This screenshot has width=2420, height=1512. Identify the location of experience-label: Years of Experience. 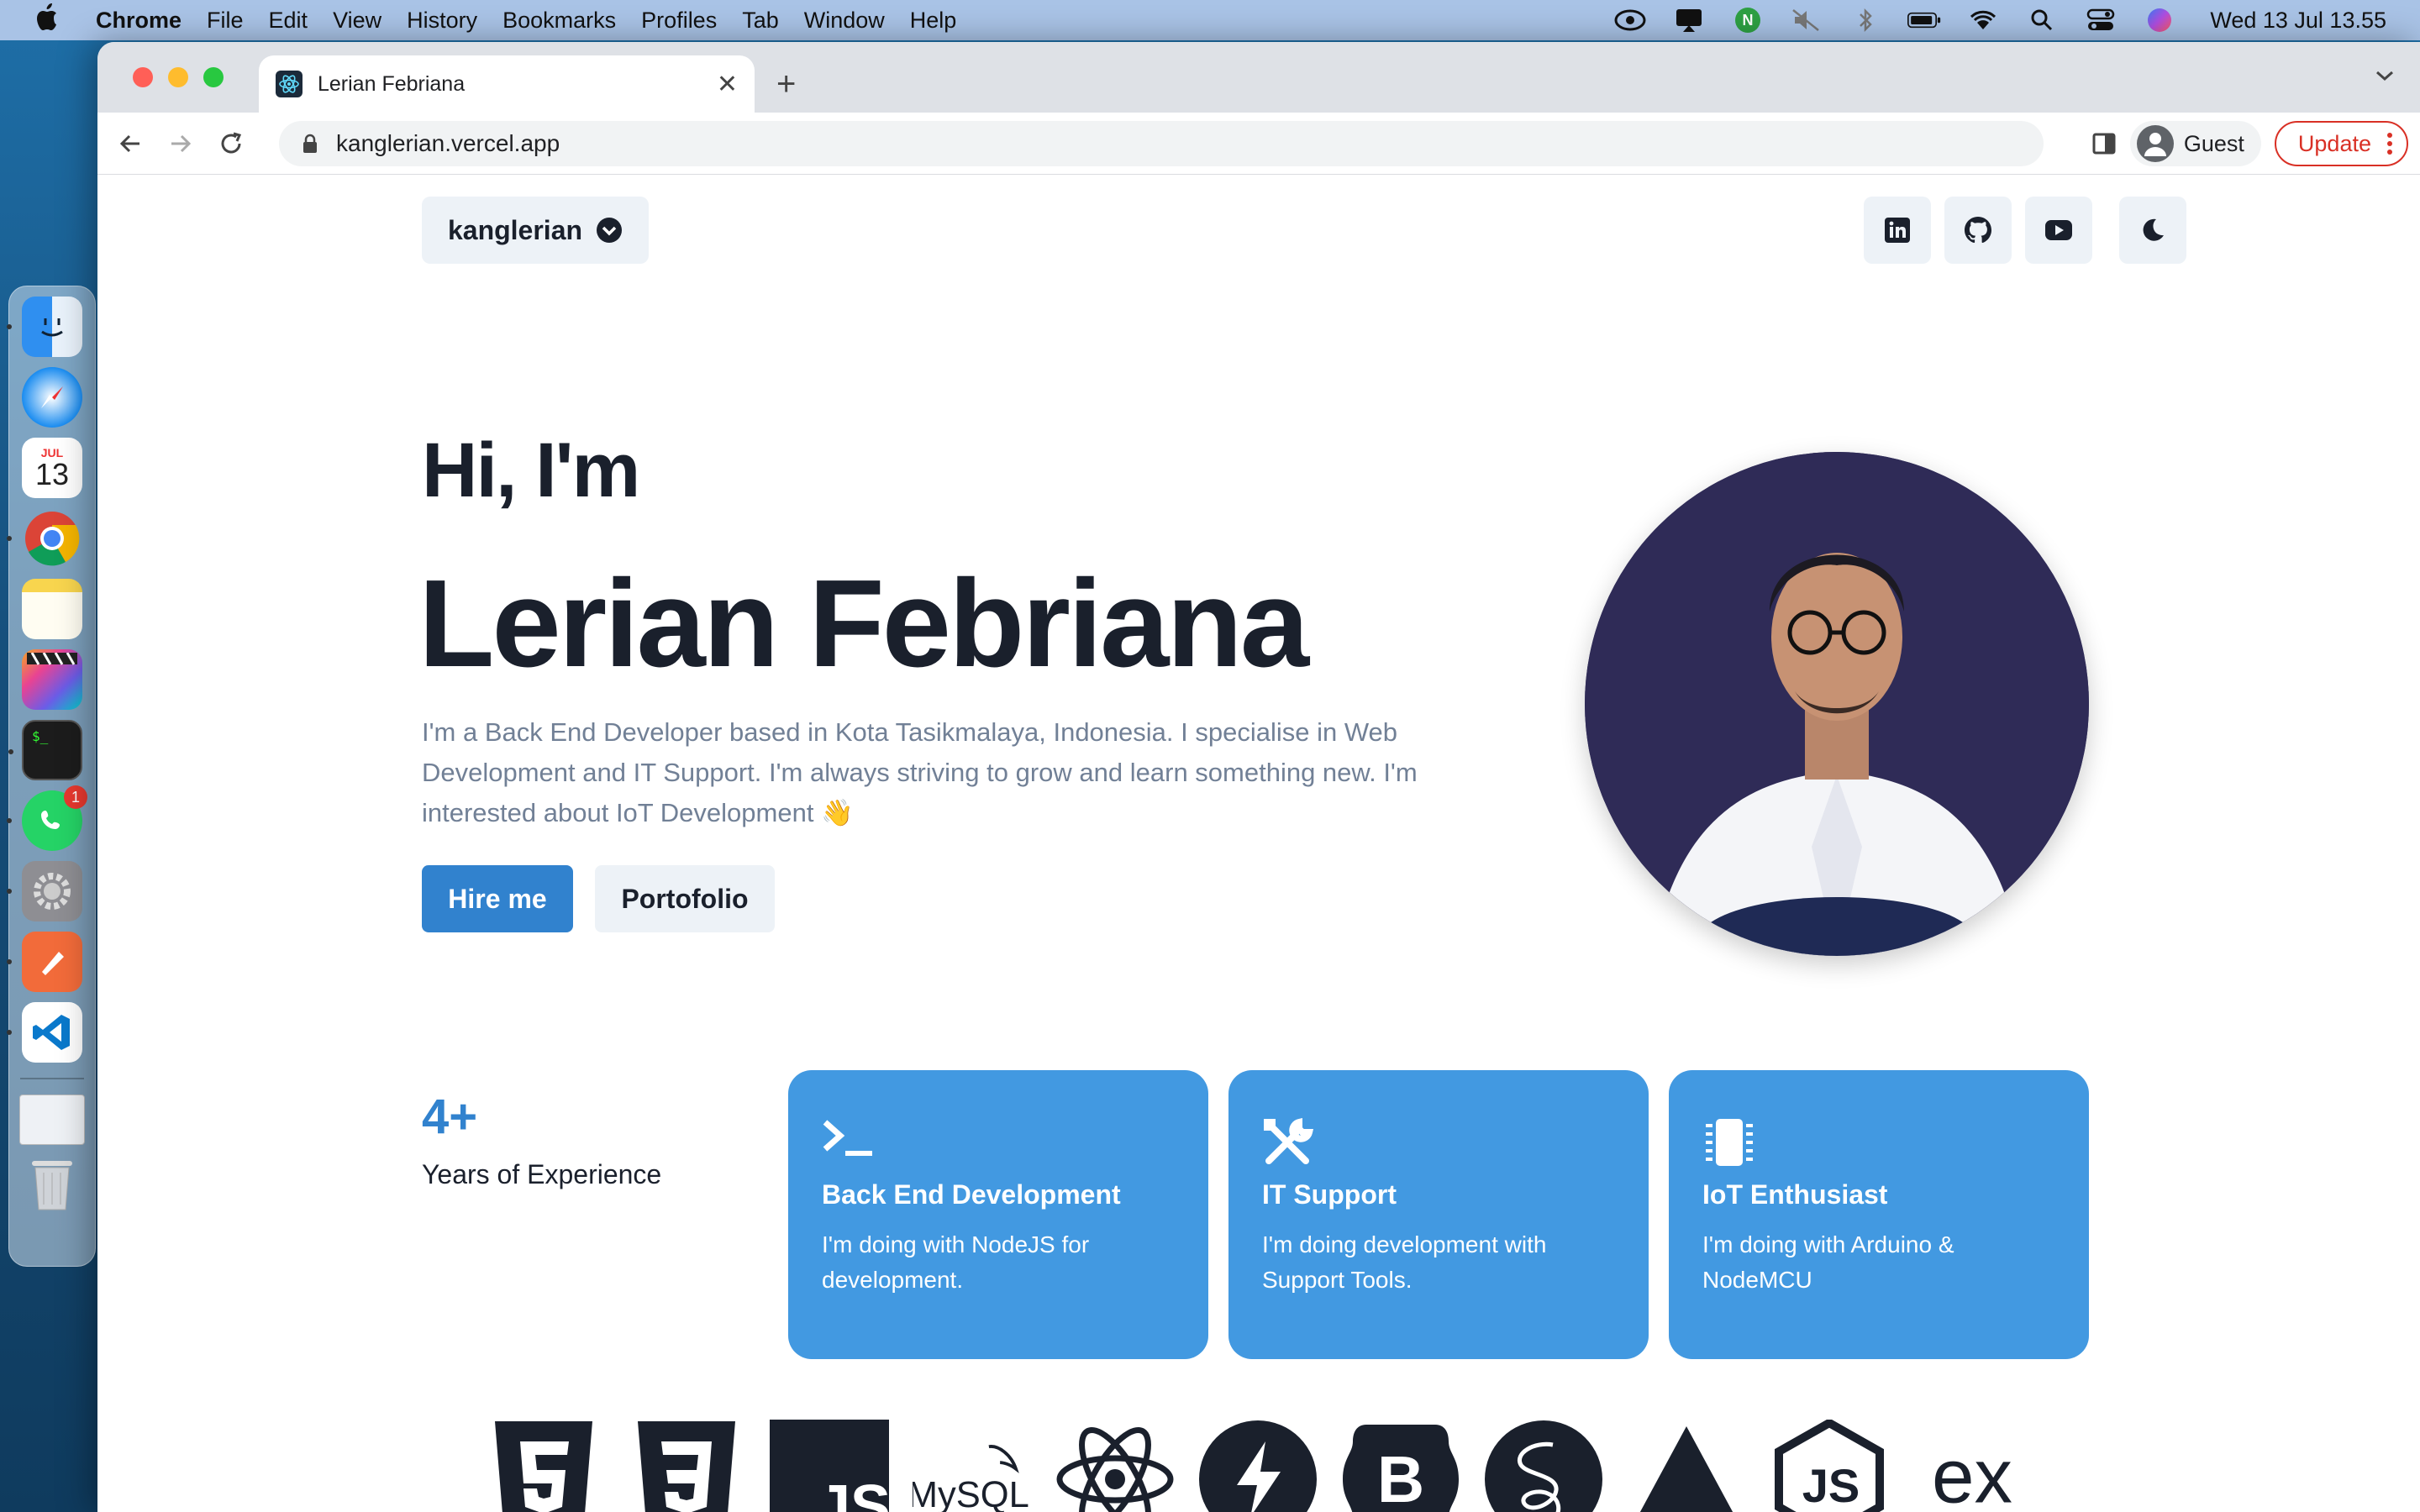
(542, 1174).